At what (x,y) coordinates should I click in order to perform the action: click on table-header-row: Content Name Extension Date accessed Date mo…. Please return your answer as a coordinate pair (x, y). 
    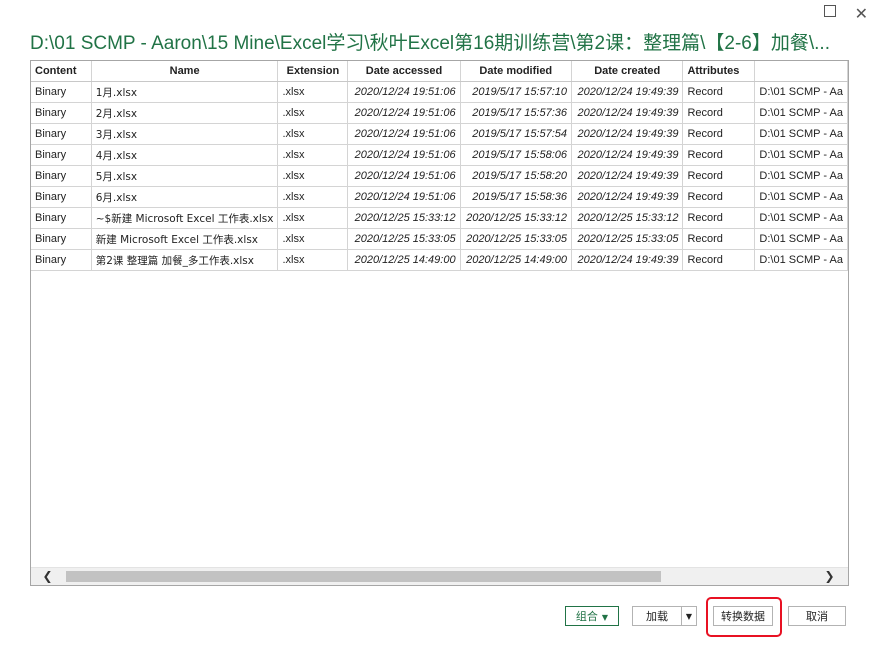
    Looking at the image, I should click on (439, 71).